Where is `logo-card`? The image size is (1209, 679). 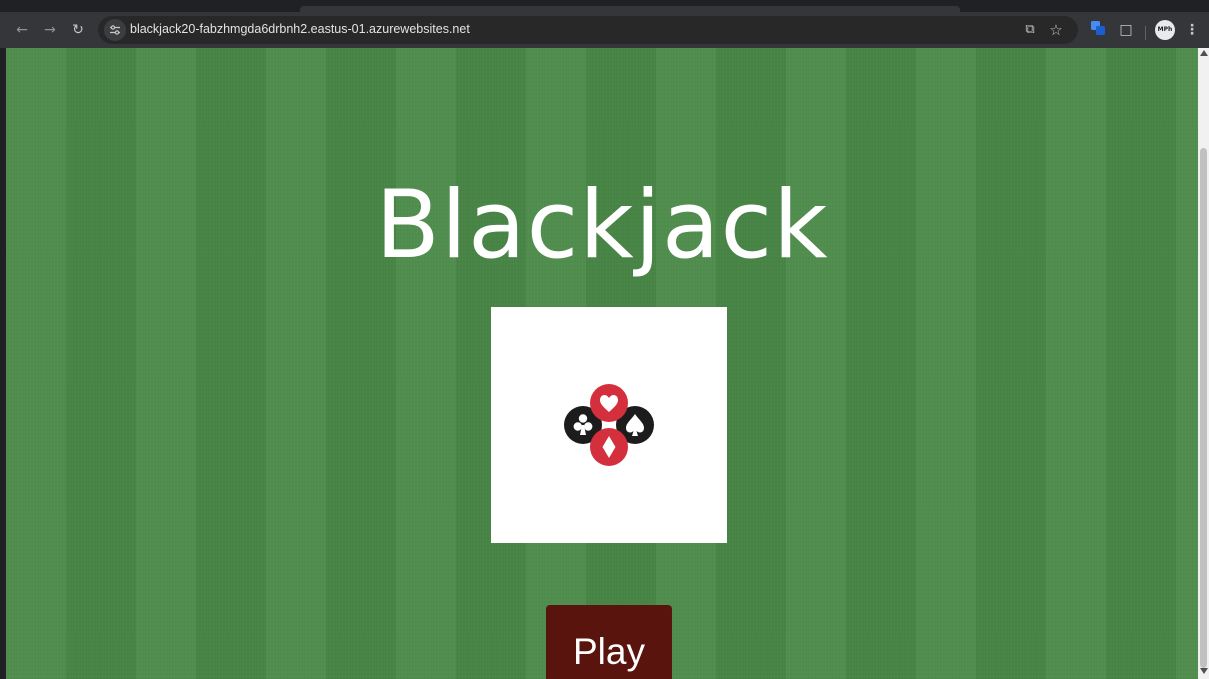 logo-card is located at coordinates (609, 425).